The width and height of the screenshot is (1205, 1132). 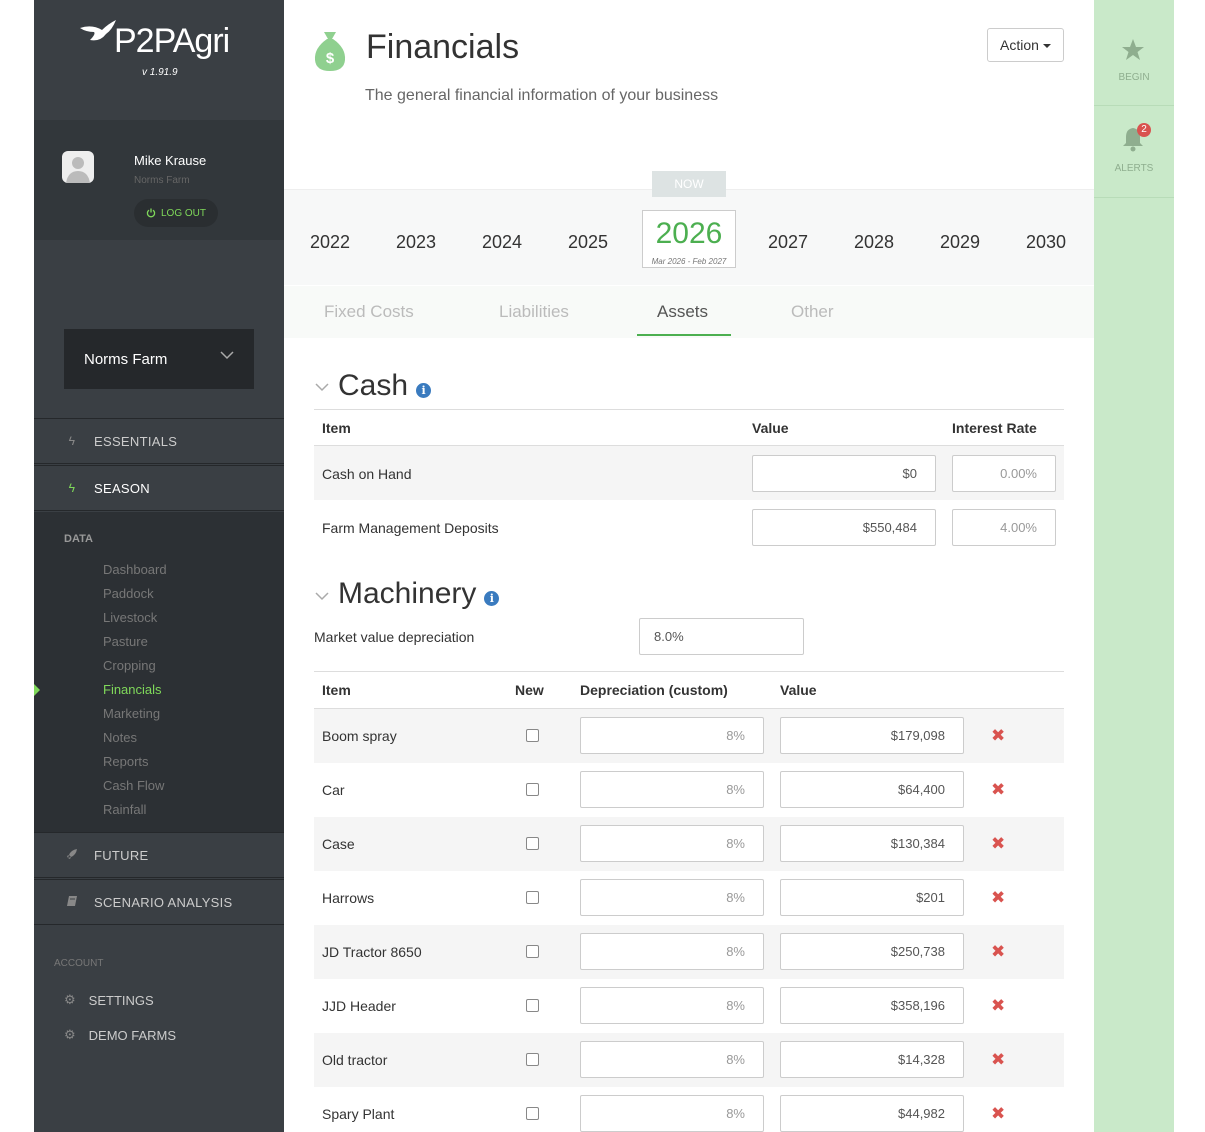 I want to click on nav-settings-label: SETTINGS, so click(x=121, y=1000).